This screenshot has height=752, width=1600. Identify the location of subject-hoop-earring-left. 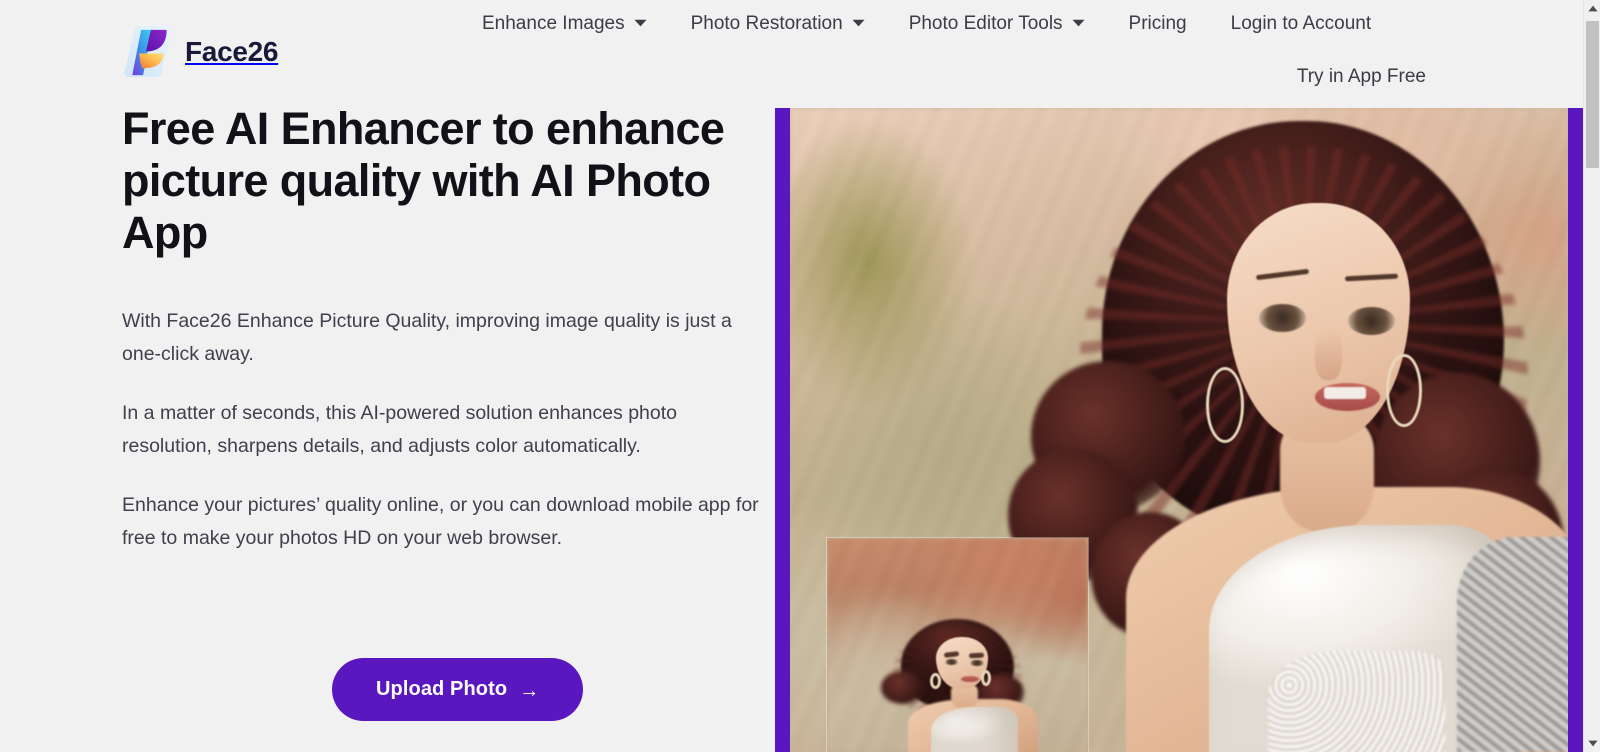
(1225, 405).